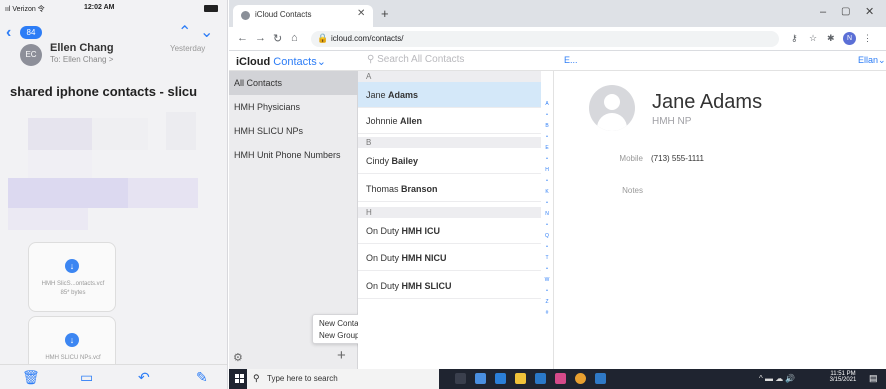  What do you see at coordinates (612, 122) in the screenshot?
I see `person-body` at bounding box center [612, 122].